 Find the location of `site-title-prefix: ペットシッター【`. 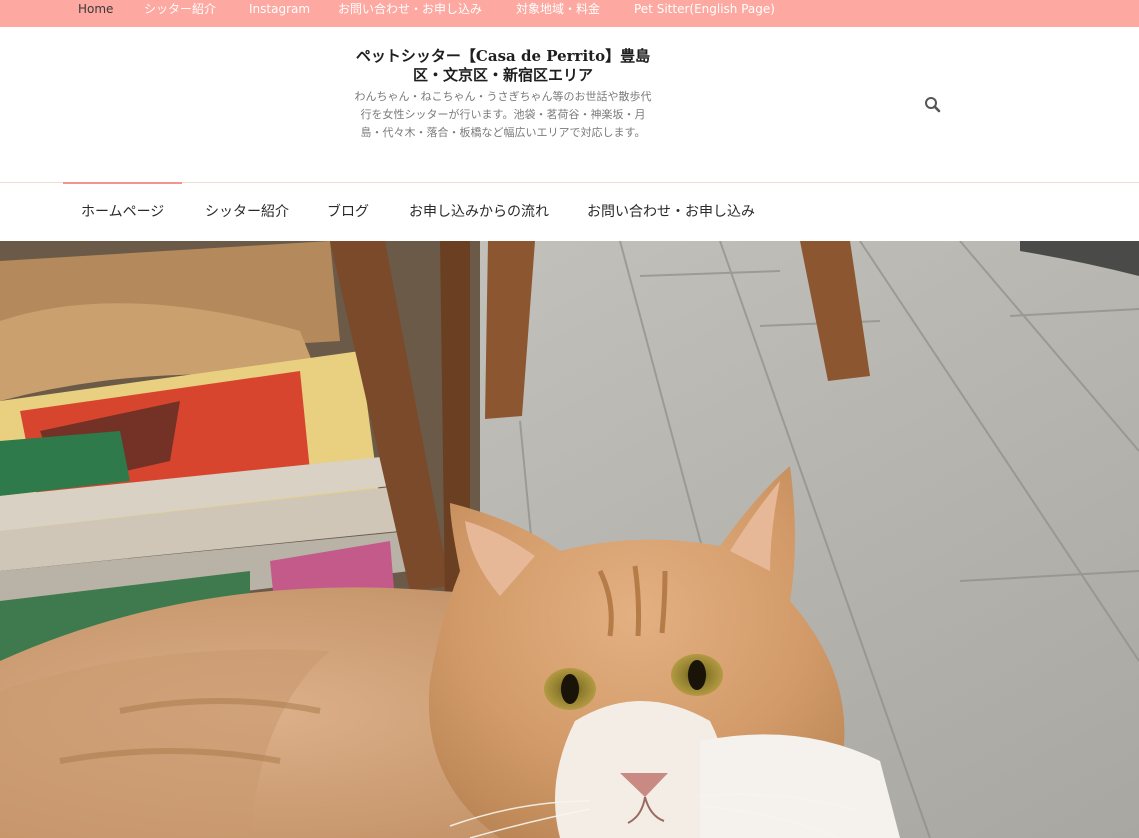

site-title-prefix: ペットシッター【 is located at coordinates (415, 56).